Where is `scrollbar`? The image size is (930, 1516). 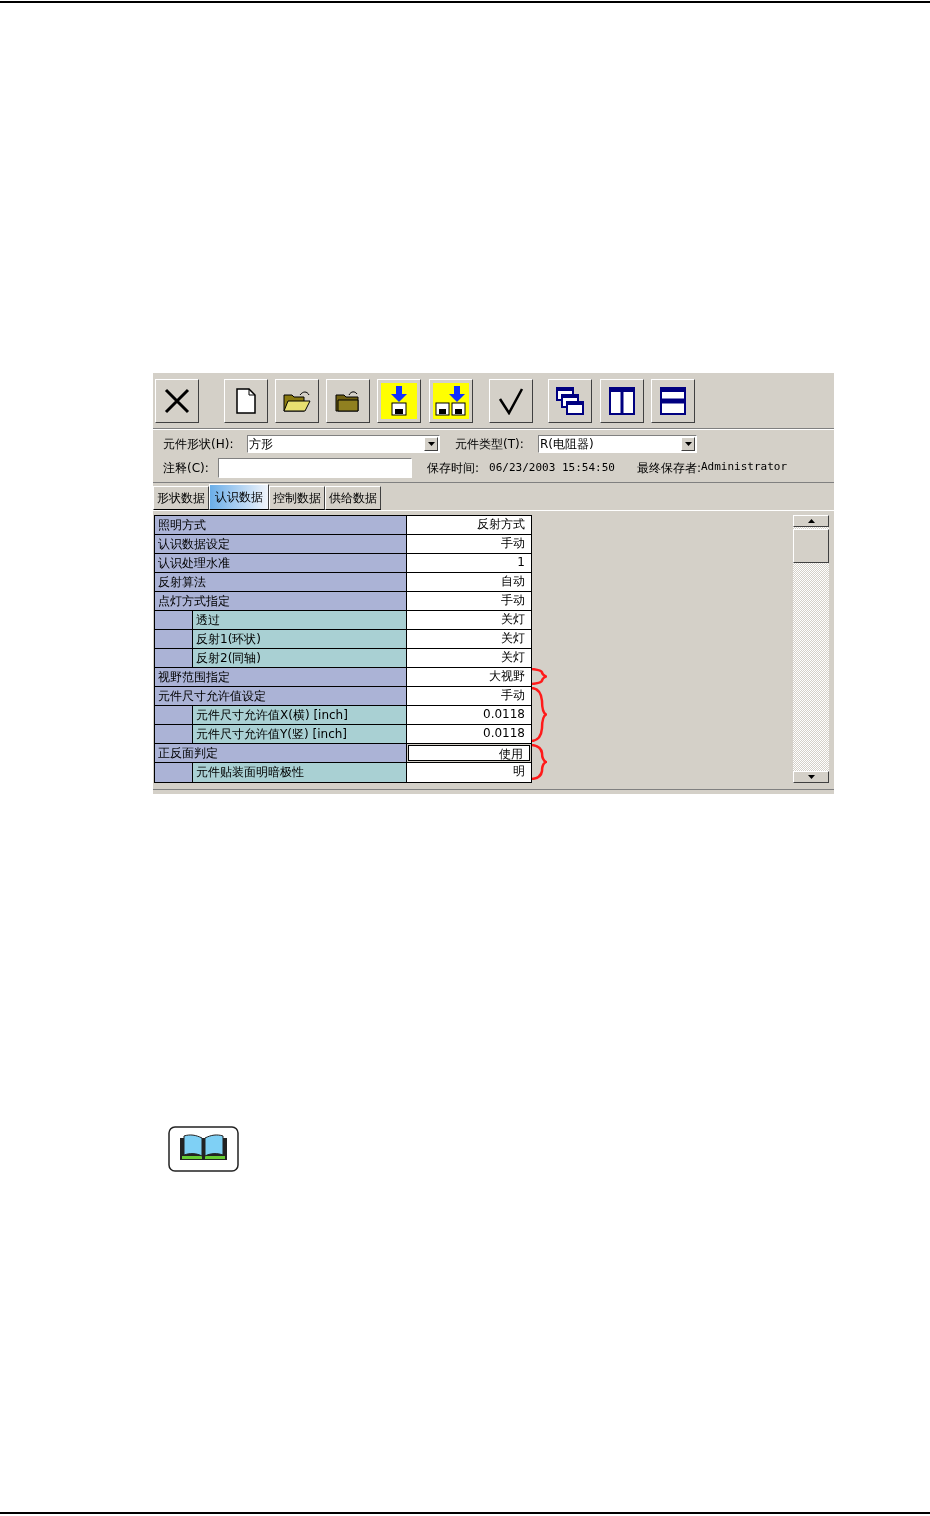
scrollbar is located at coordinates (811, 649).